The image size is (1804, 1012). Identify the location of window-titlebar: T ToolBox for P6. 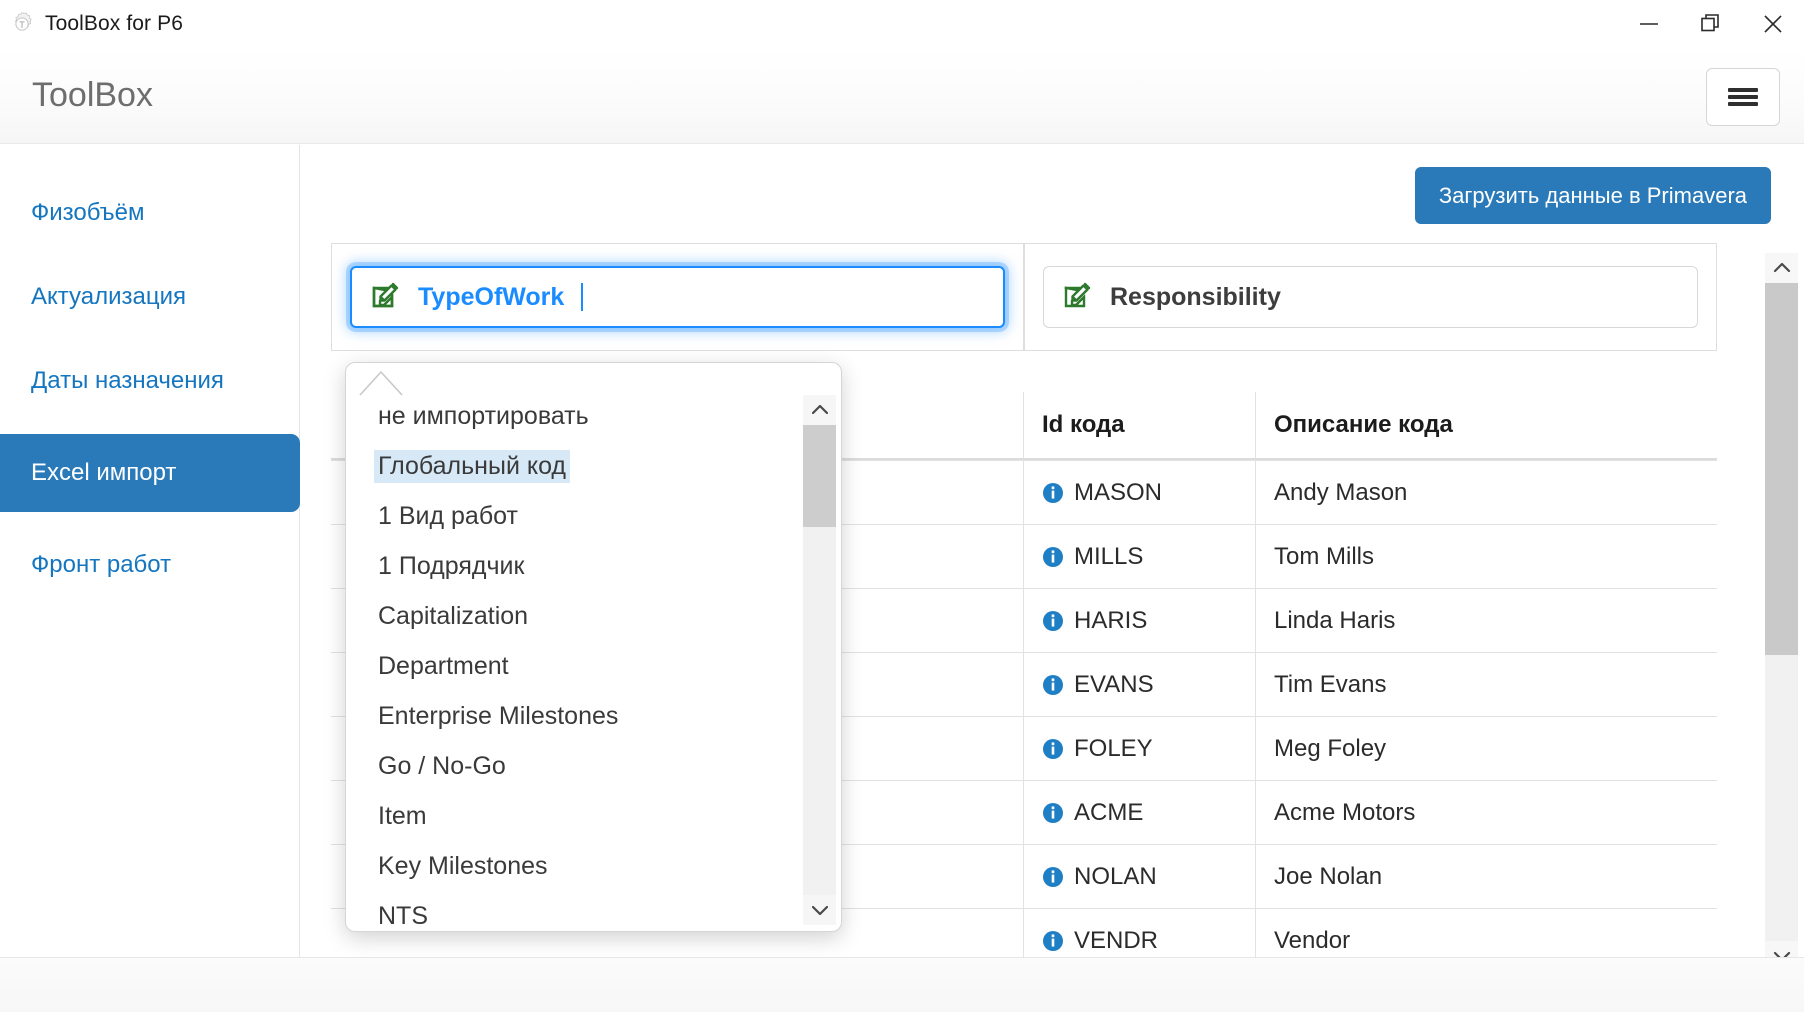
(902, 24).